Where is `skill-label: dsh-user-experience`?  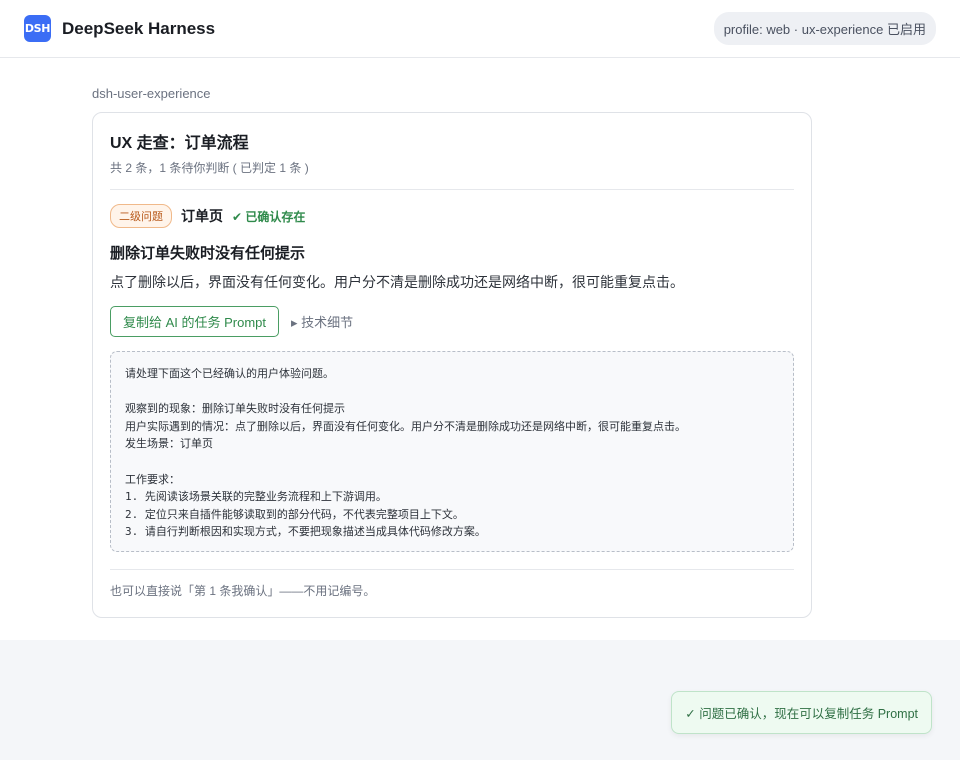
skill-label: dsh-user-experience is located at coordinates (151, 93).